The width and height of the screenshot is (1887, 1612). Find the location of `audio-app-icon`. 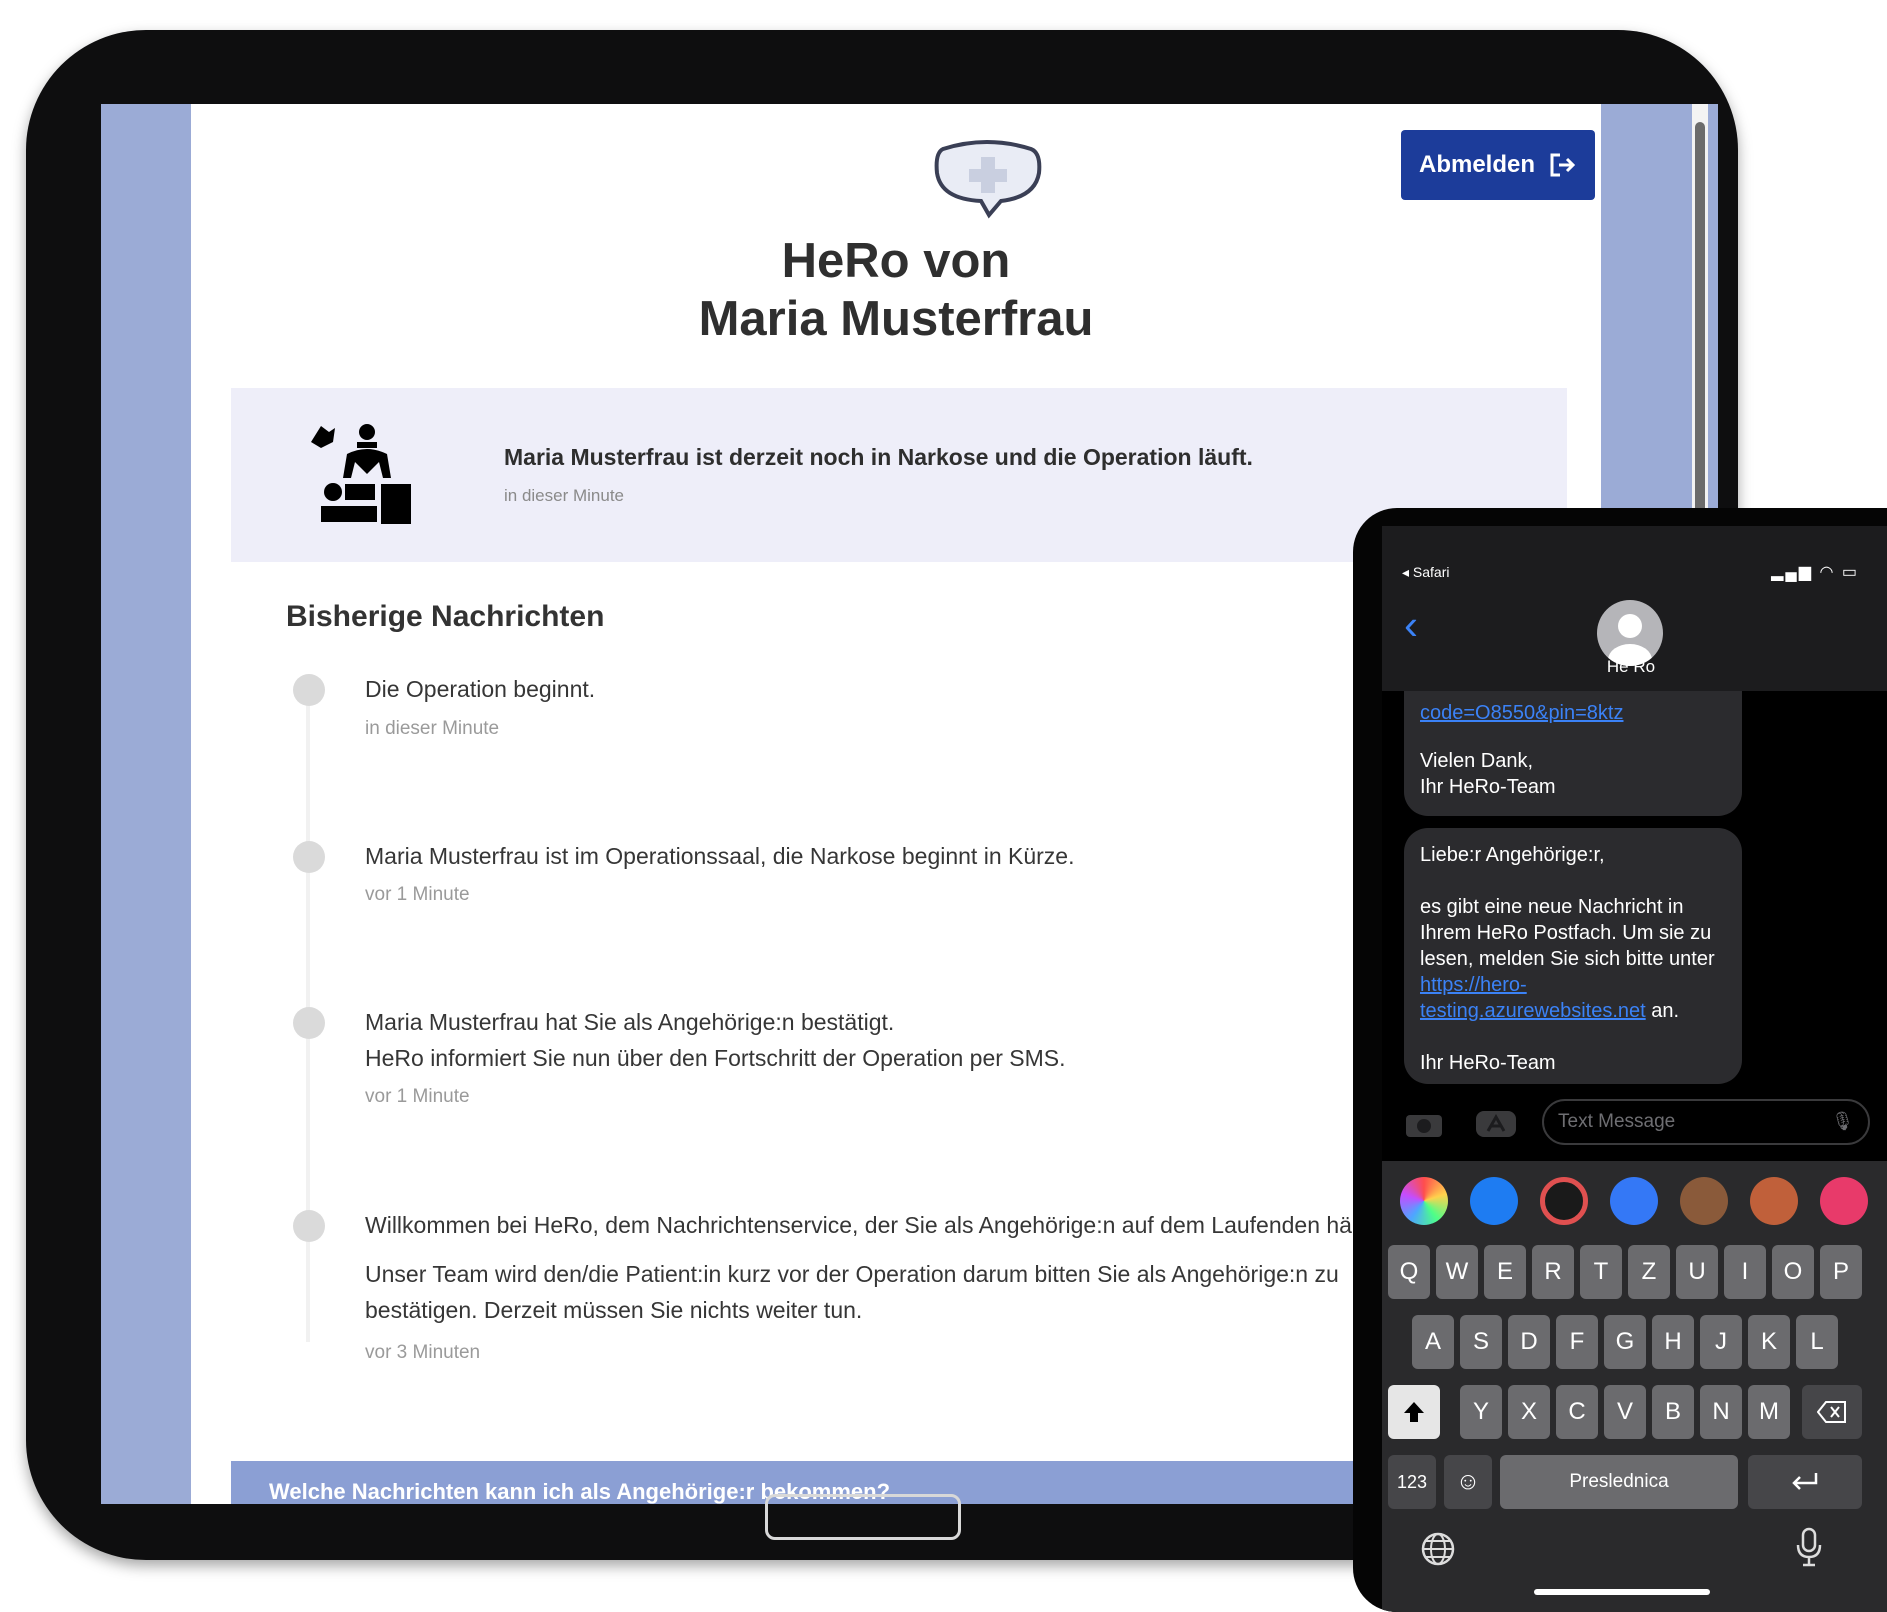

audio-app-icon is located at coordinates (1634, 1201).